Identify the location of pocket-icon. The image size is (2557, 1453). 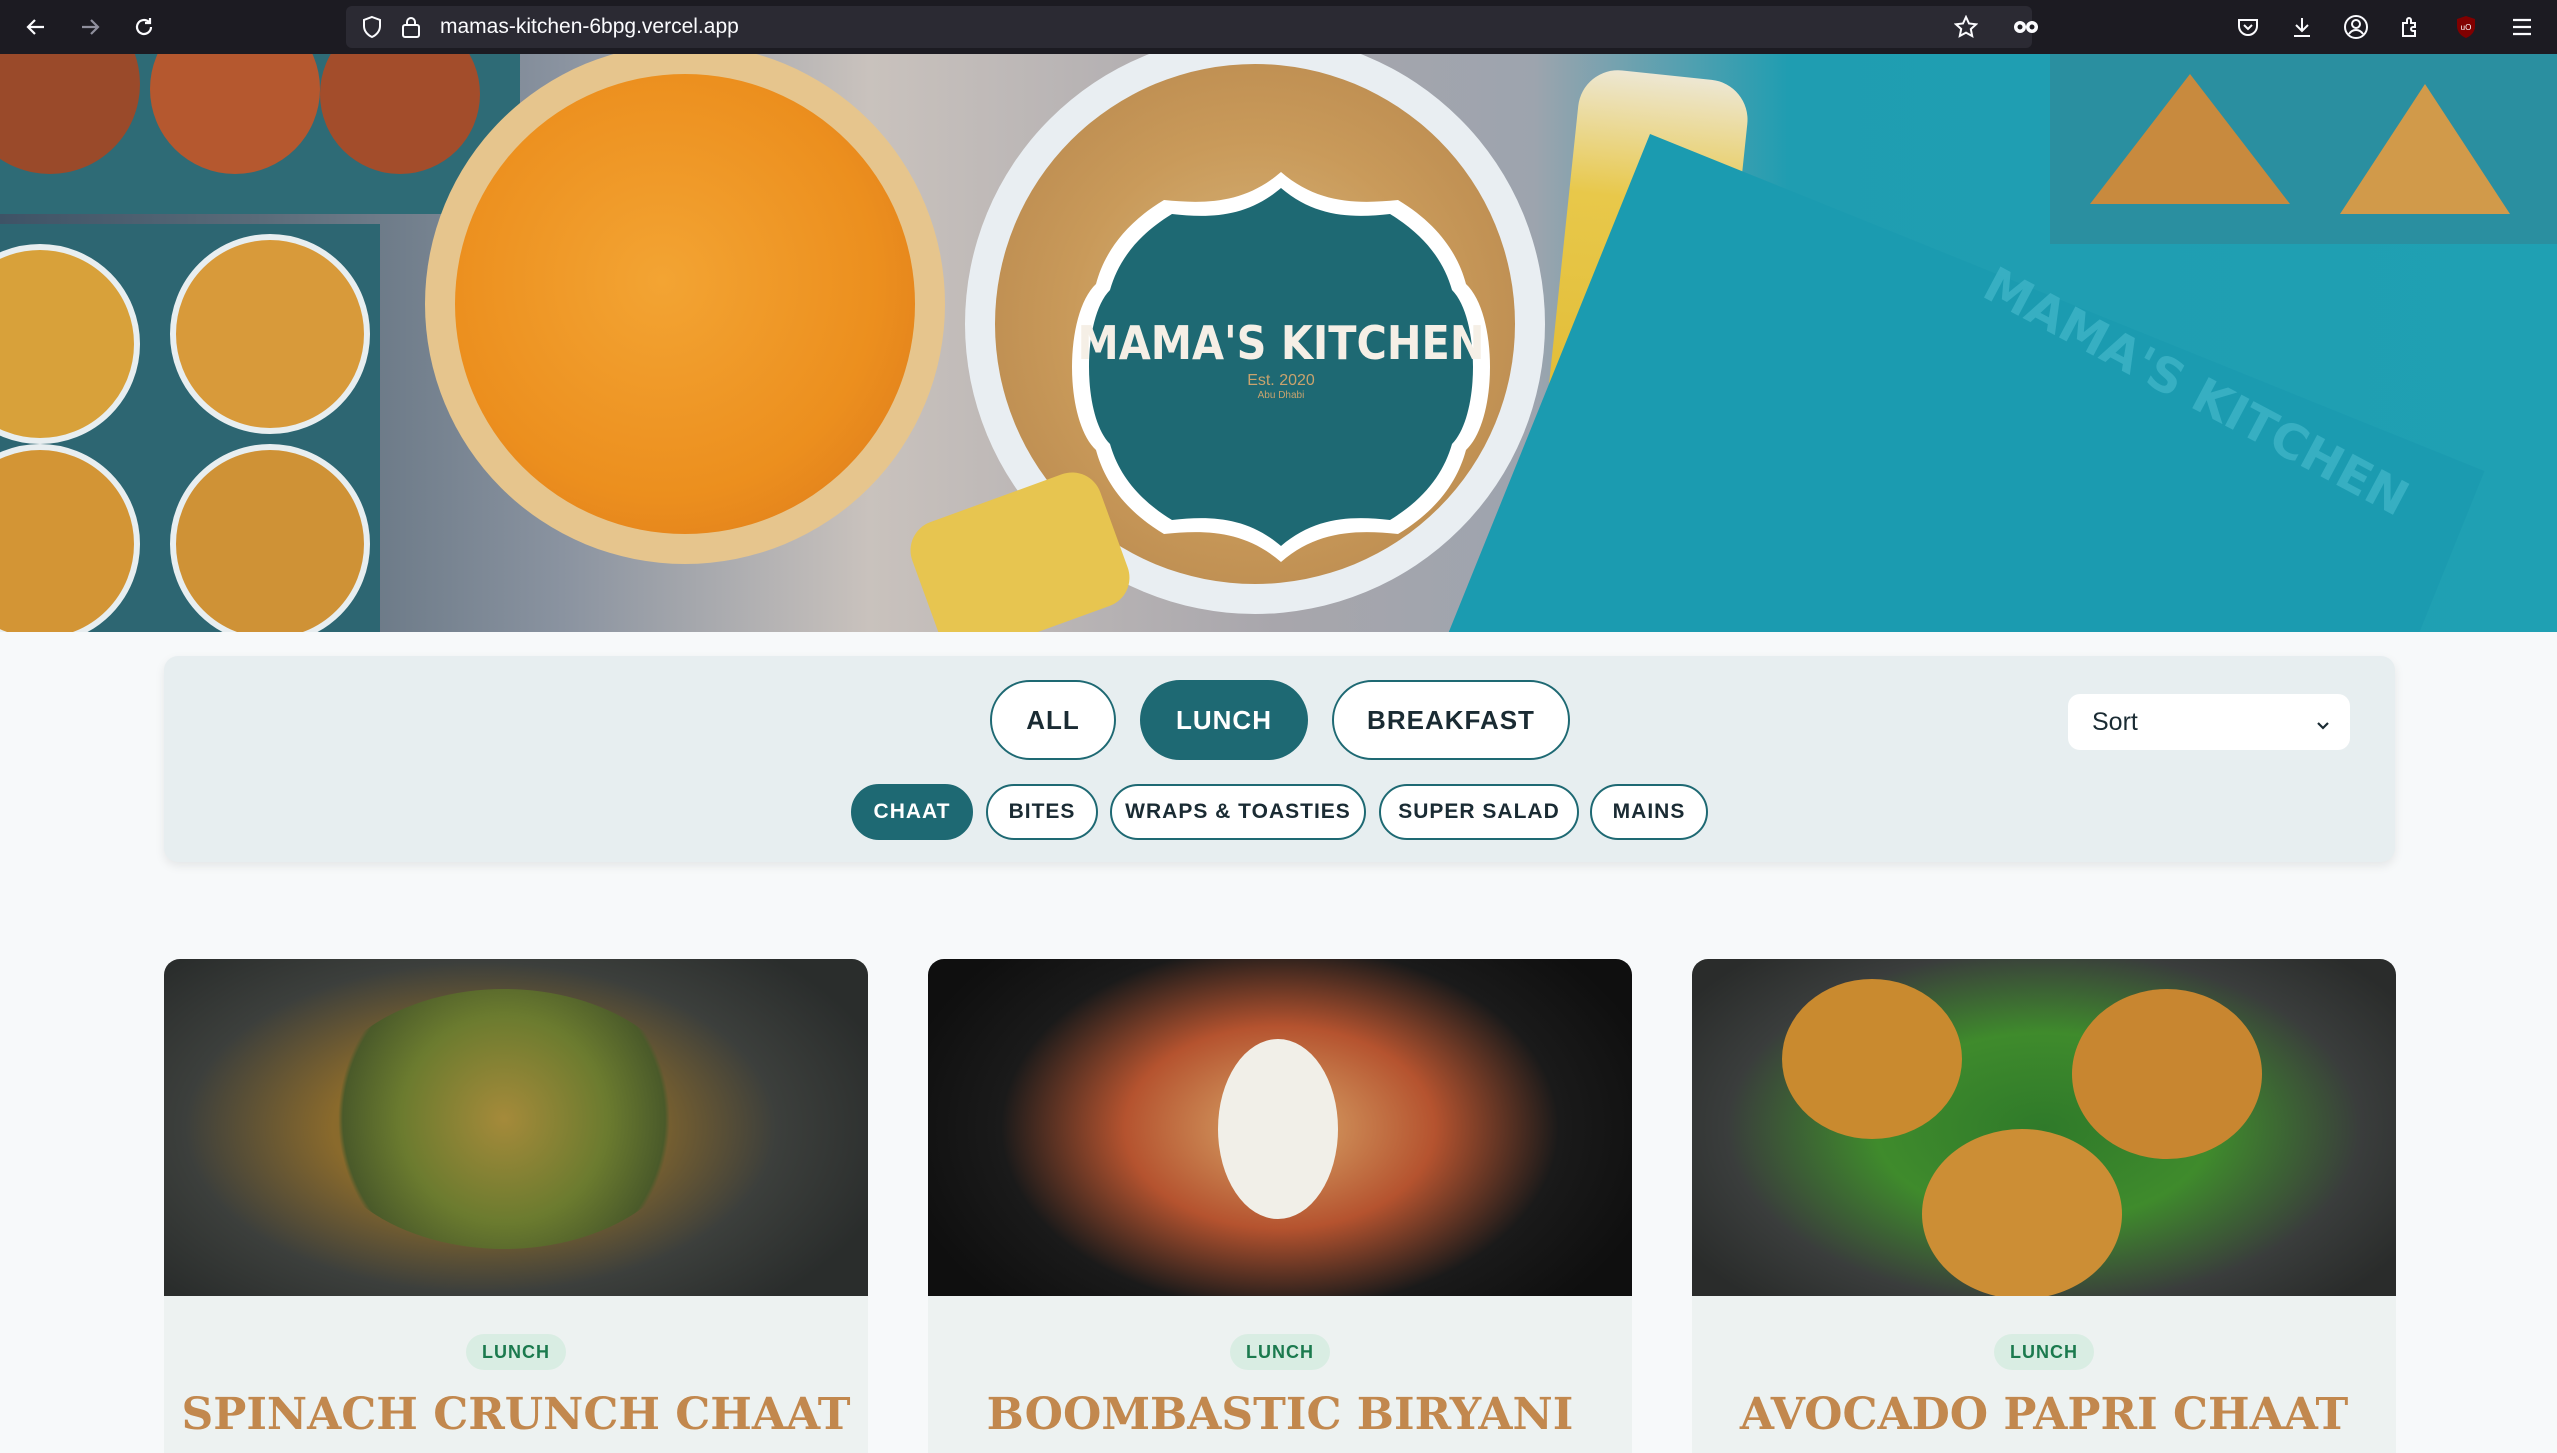
(2248, 27).